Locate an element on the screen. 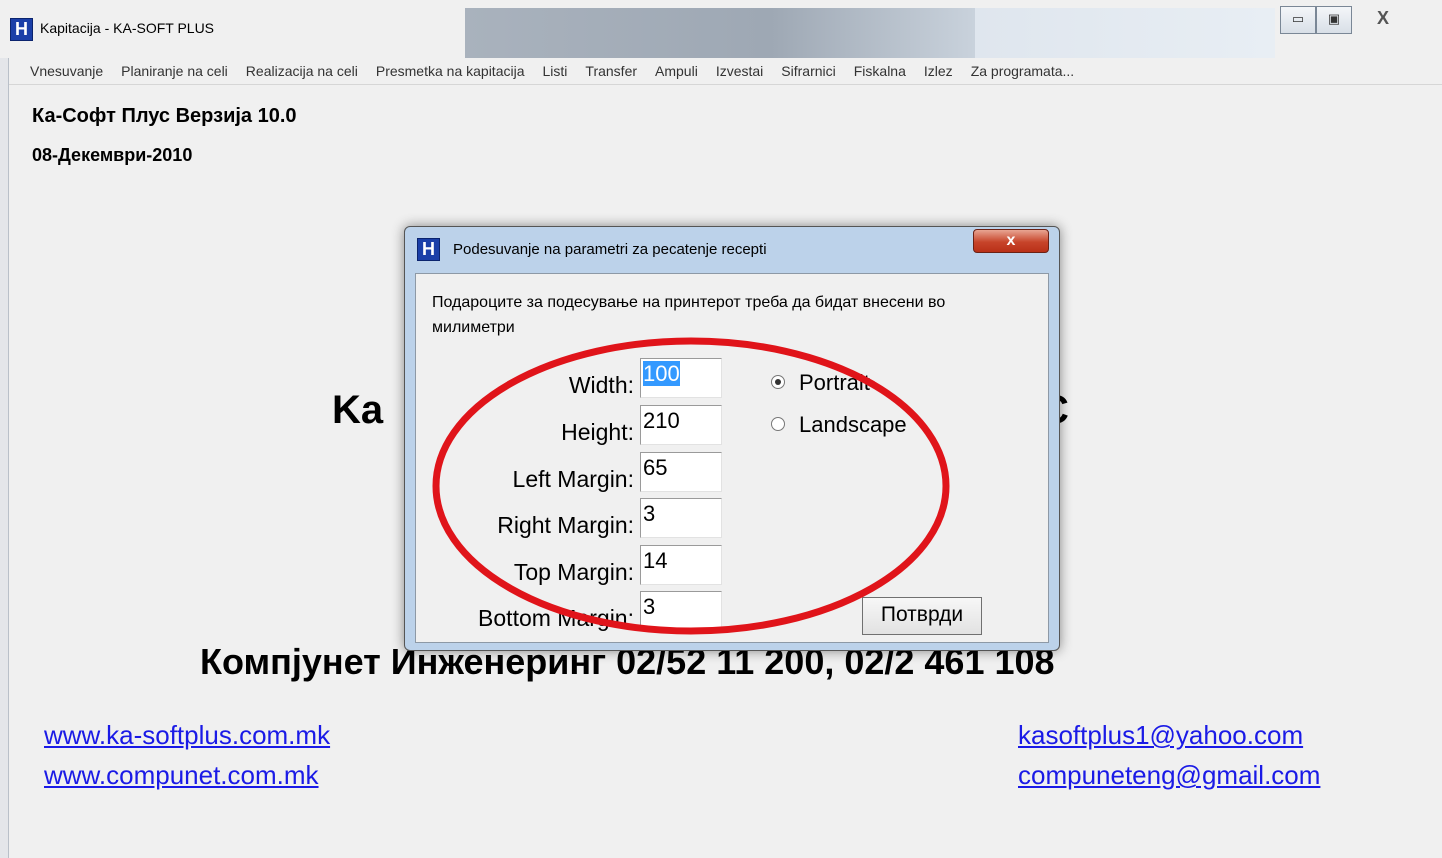 Image resolution: width=1442 pixels, height=858 pixels. title-bar: H Kapitacija - KA-SOFT PLUS ▭ ▣ X is located at coordinates (721, 29).